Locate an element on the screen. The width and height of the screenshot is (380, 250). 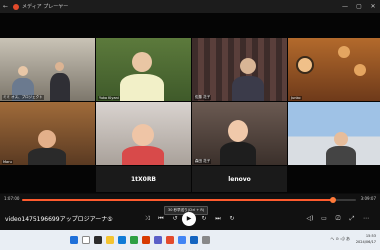
fullscreen-icon: ⤢ is located at coordinates (352, 219).